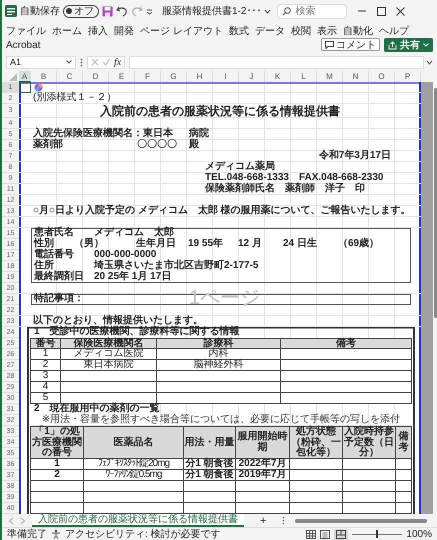  What do you see at coordinates (97, 409) in the screenshot?
I see `section-title: 2 現在服用中の薬剤の一覧` at bounding box center [97, 409].